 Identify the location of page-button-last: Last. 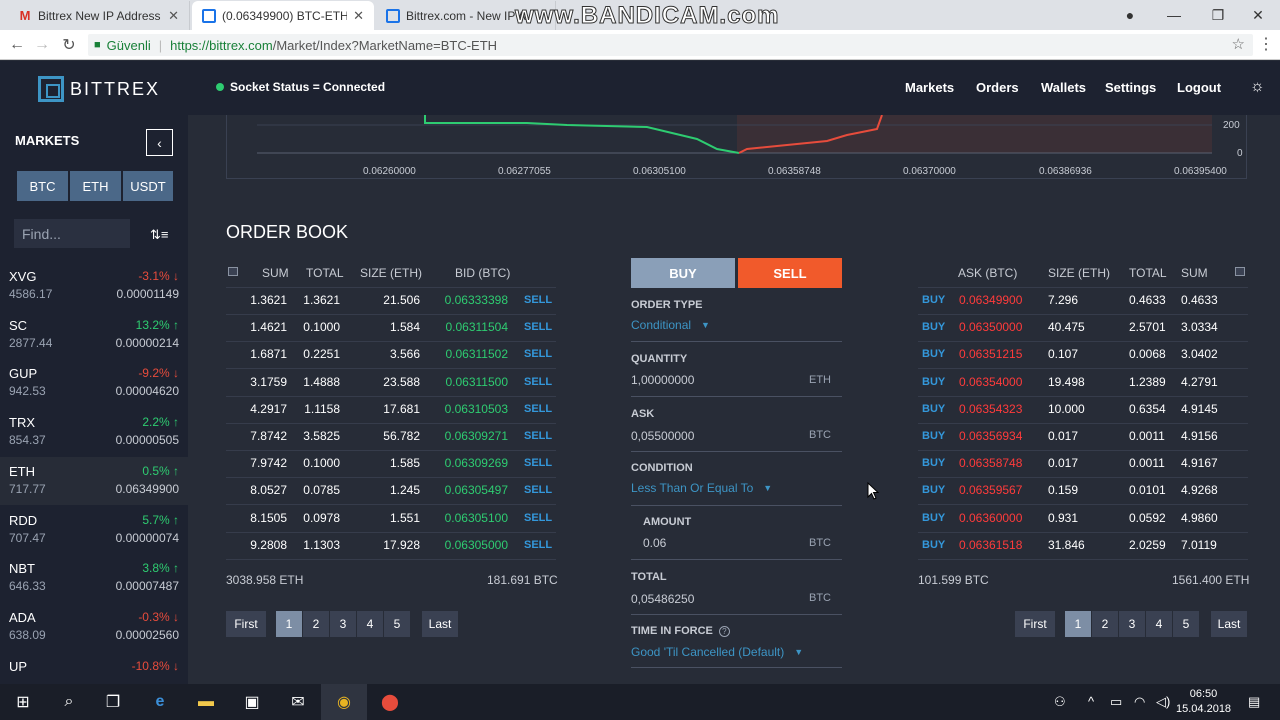
(1229, 624).